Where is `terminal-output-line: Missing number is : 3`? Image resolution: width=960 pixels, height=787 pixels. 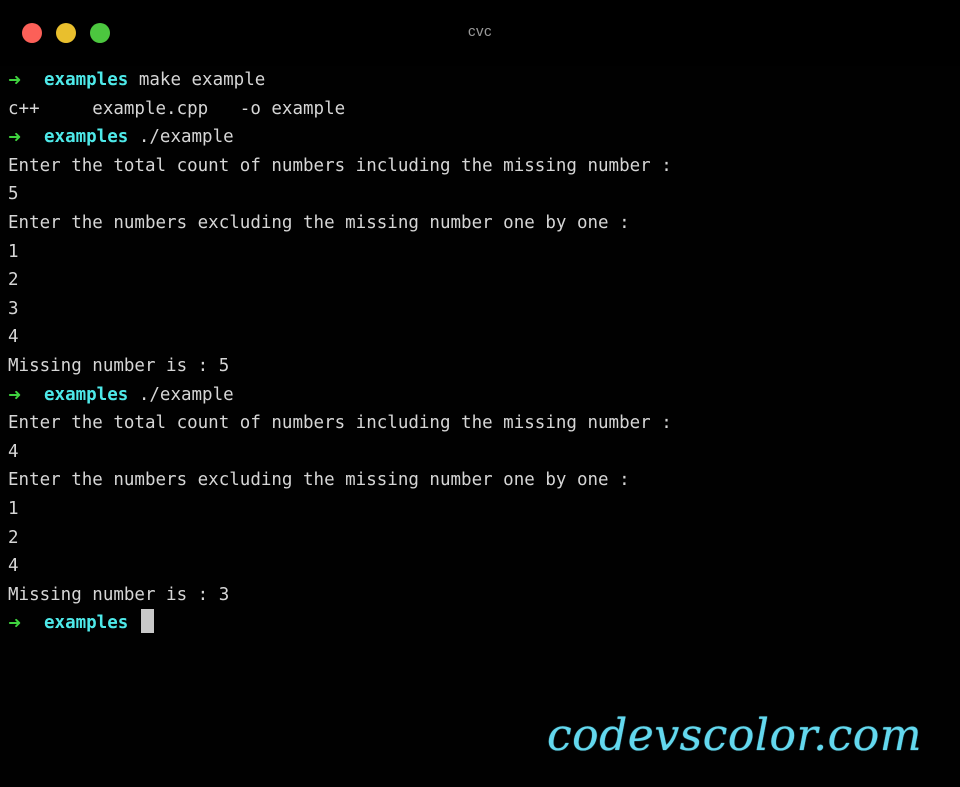 terminal-output-line: Missing number is : 3 is located at coordinates (480, 595).